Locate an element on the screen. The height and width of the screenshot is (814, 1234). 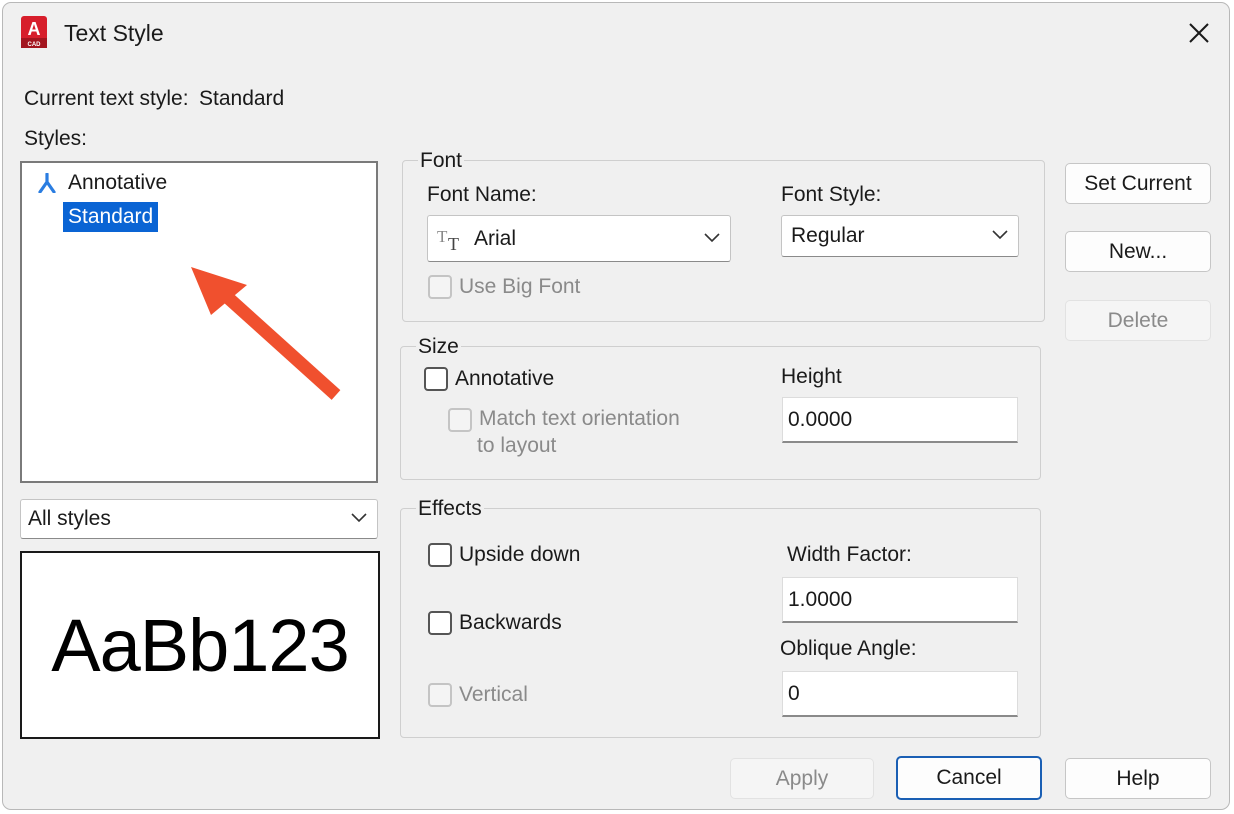
height-input: 0.0000 is located at coordinates (900, 420).